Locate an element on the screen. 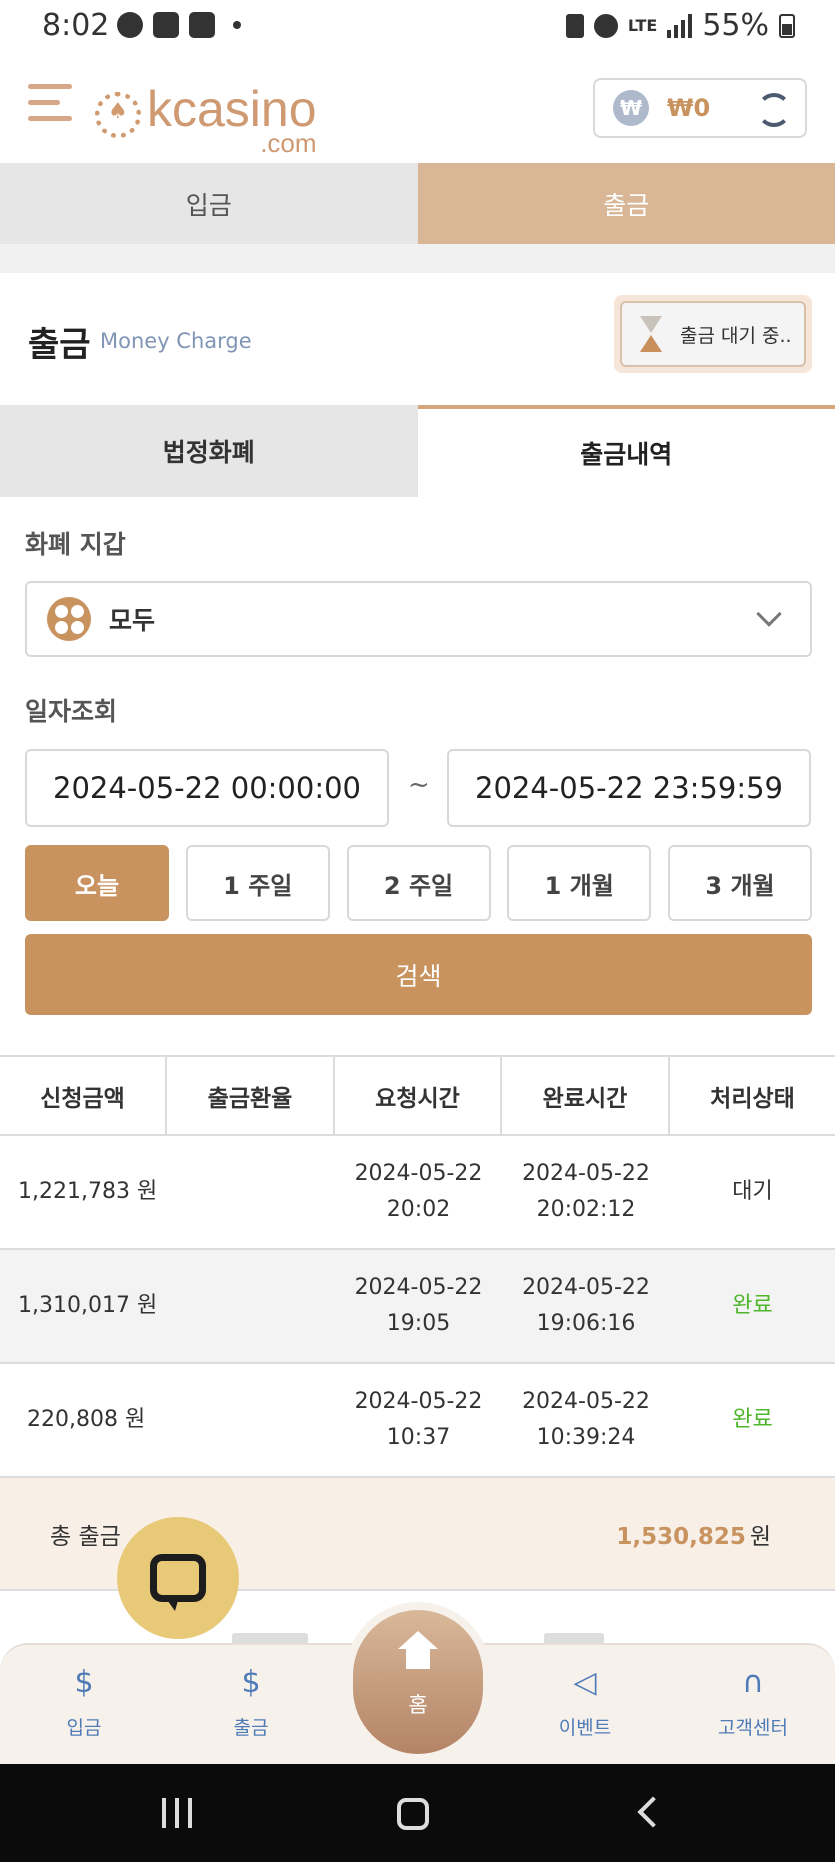  system-nav-bar is located at coordinates (417, 1813).